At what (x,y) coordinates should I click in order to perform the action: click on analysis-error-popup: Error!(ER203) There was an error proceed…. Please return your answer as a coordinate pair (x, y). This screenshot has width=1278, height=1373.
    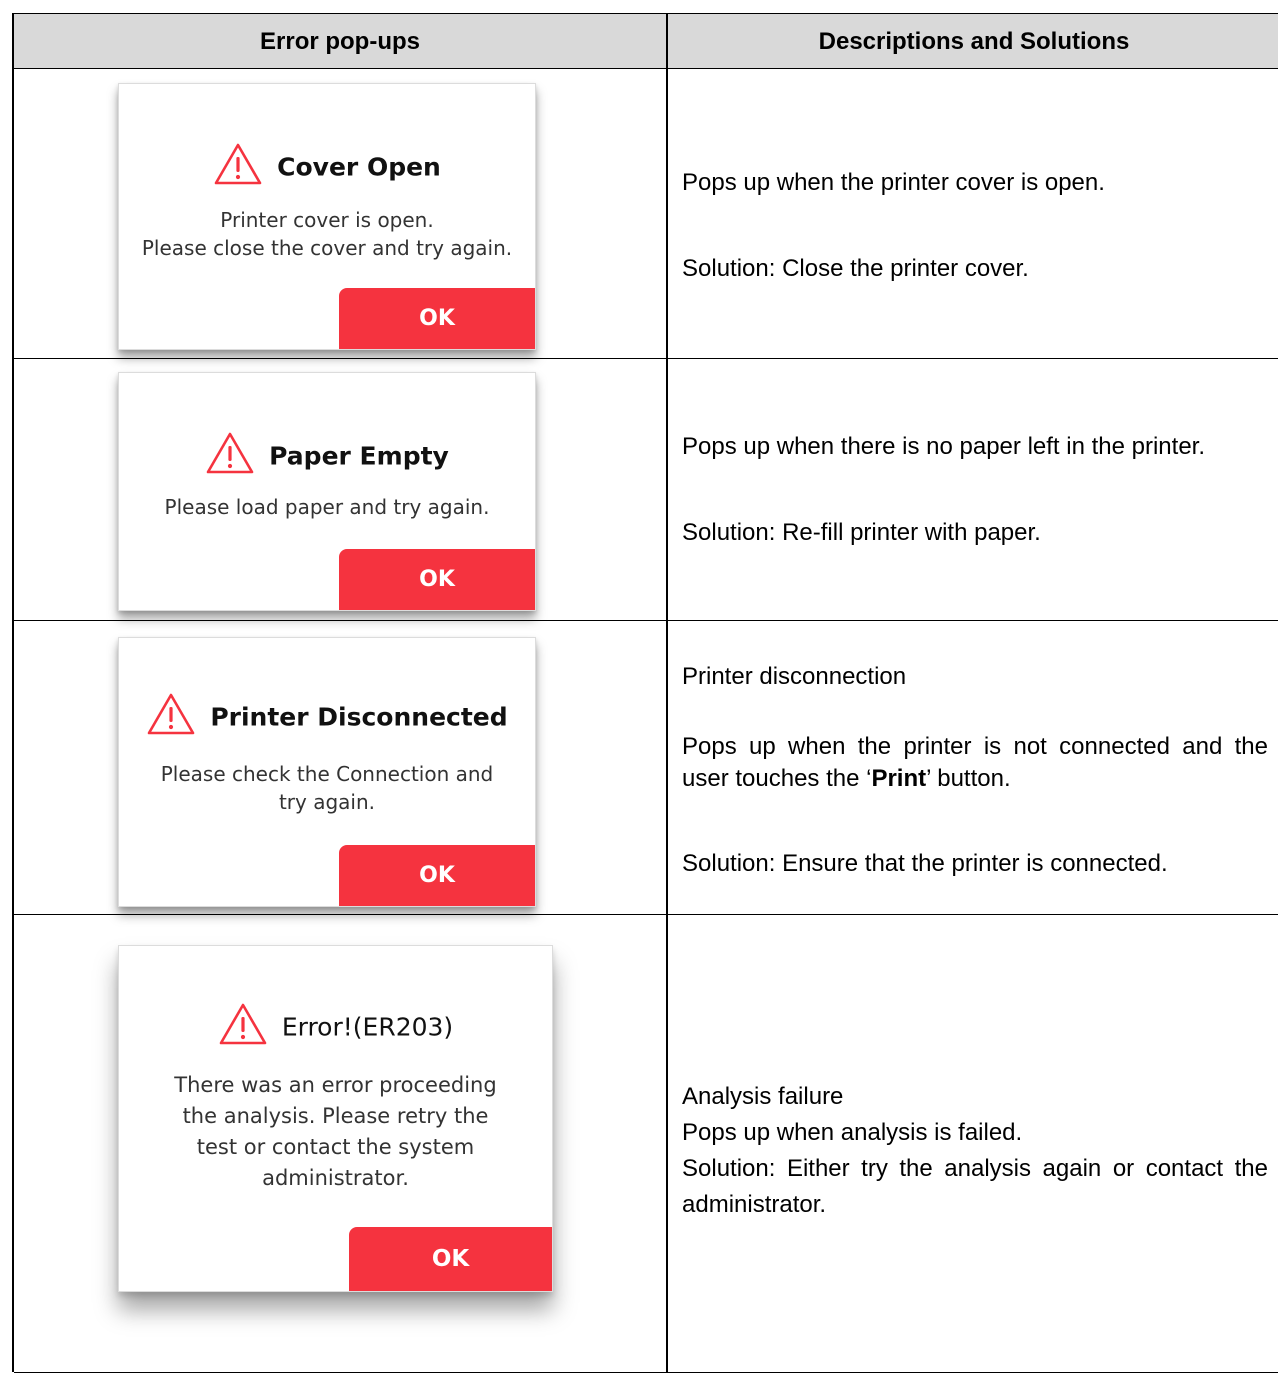
    Looking at the image, I should click on (335, 1118).